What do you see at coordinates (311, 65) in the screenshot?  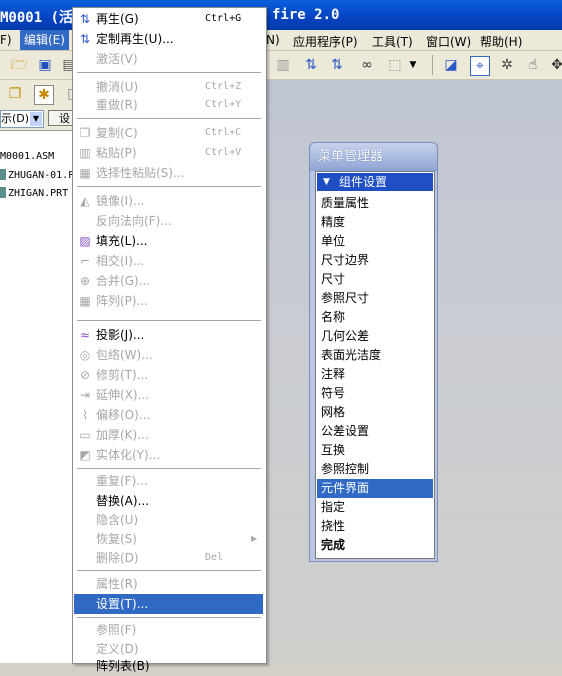 I see `regenerate-toolbar-icon: ⇅` at bounding box center [311, 65].